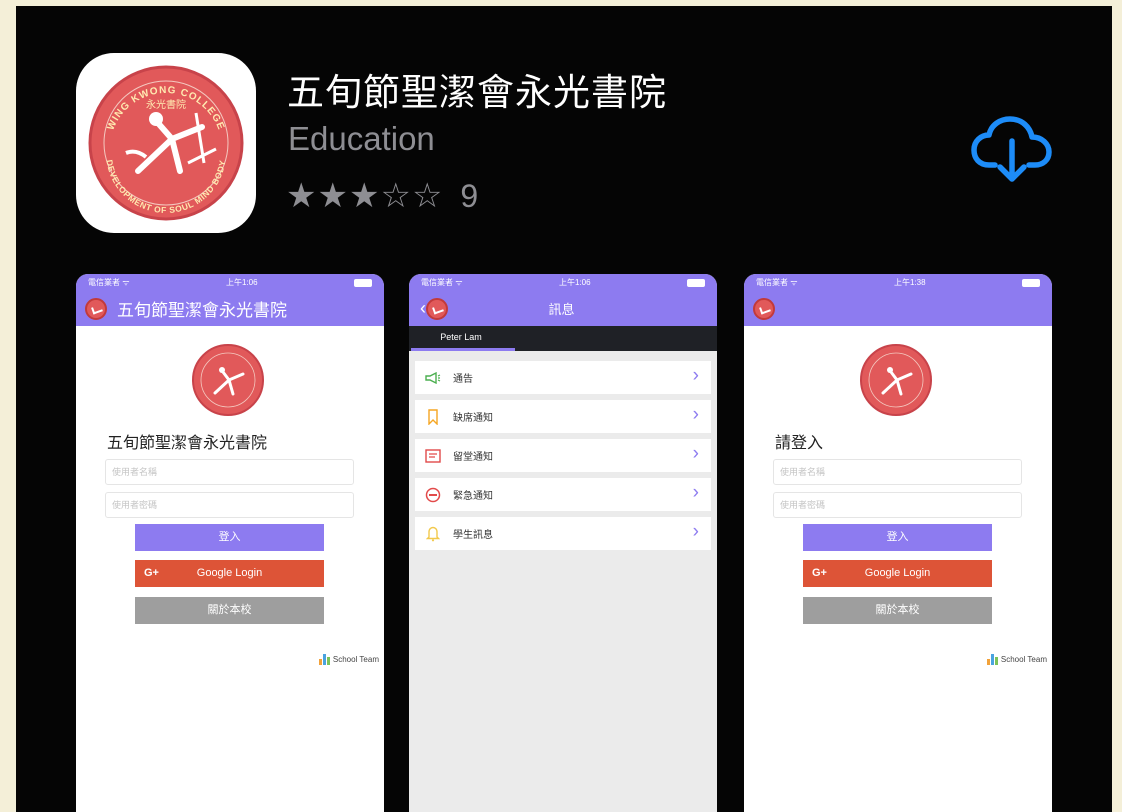  What do you see at coordinates (473, 457) in the screenshot?
I see `message-category-label: 留堂通知` at bounding box center [473, 457].